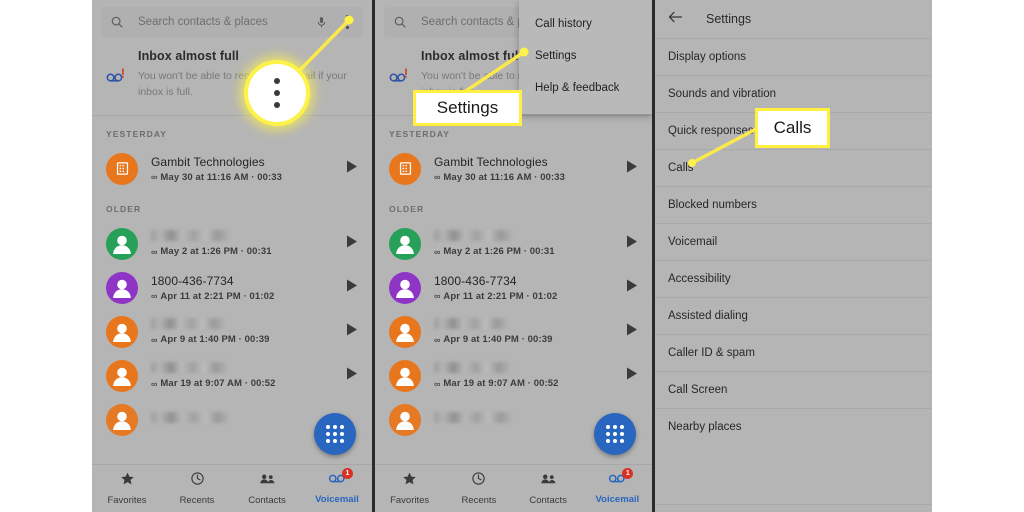 The height and width of the screenshot is (512, 1024). I want to click on magnifier-callout-kebab, so click(277, 93).